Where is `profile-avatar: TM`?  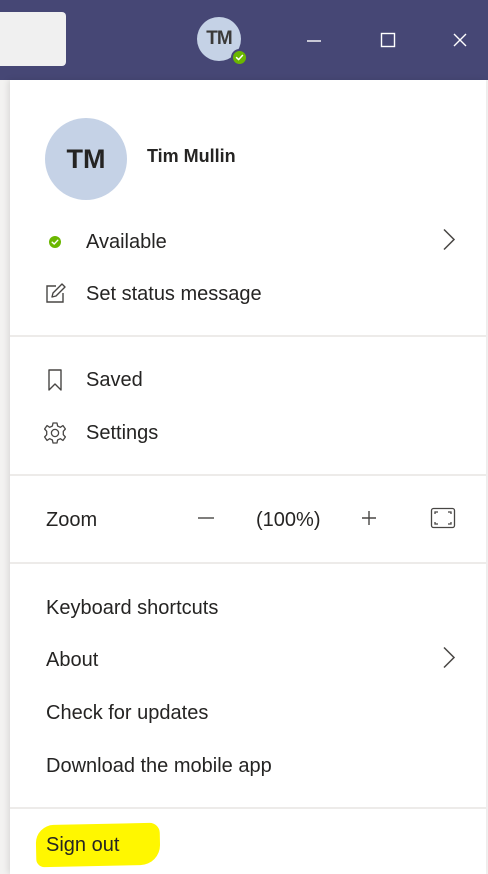
profile-avatar: TM is located at coordinates (86, 159).